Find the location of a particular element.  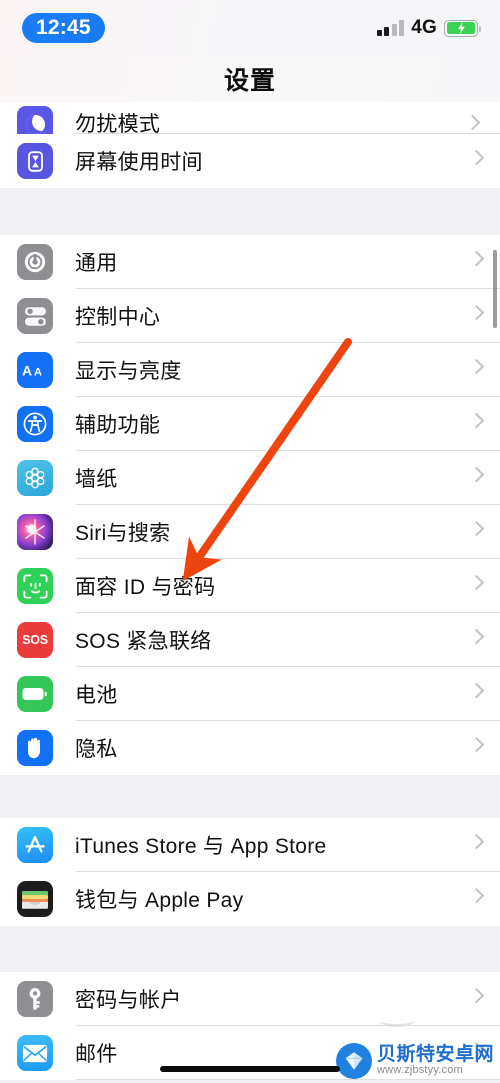

settings-row-do-not-disturb: 勿扰模式 is located at coordinates (250, 122).